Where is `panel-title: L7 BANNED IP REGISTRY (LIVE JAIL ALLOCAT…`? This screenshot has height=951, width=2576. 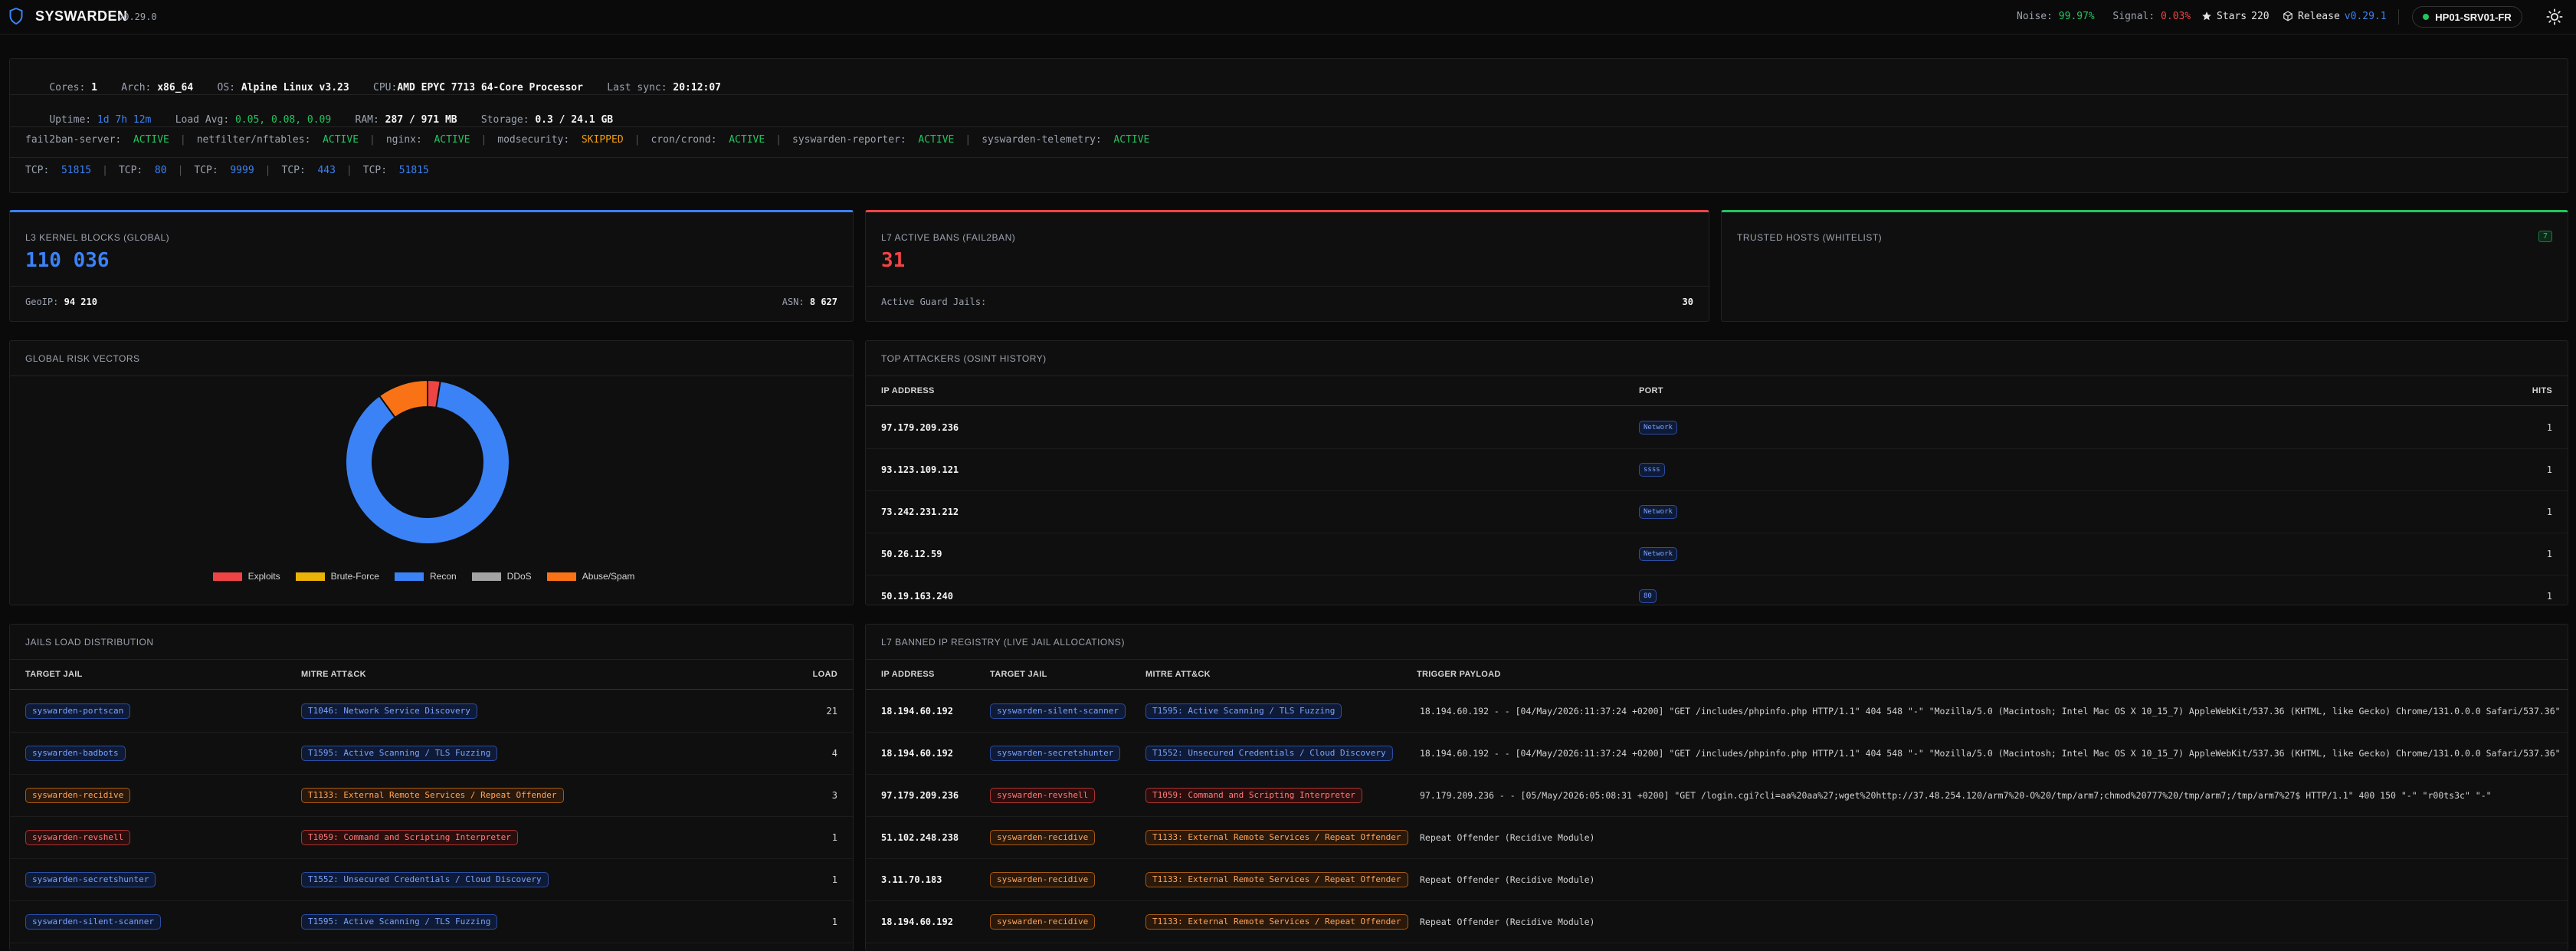 panel-title: L7 BANNED IP REGISTRY (LIVE JAIL ALLOCAT… is located at coordinates (1003, 642).